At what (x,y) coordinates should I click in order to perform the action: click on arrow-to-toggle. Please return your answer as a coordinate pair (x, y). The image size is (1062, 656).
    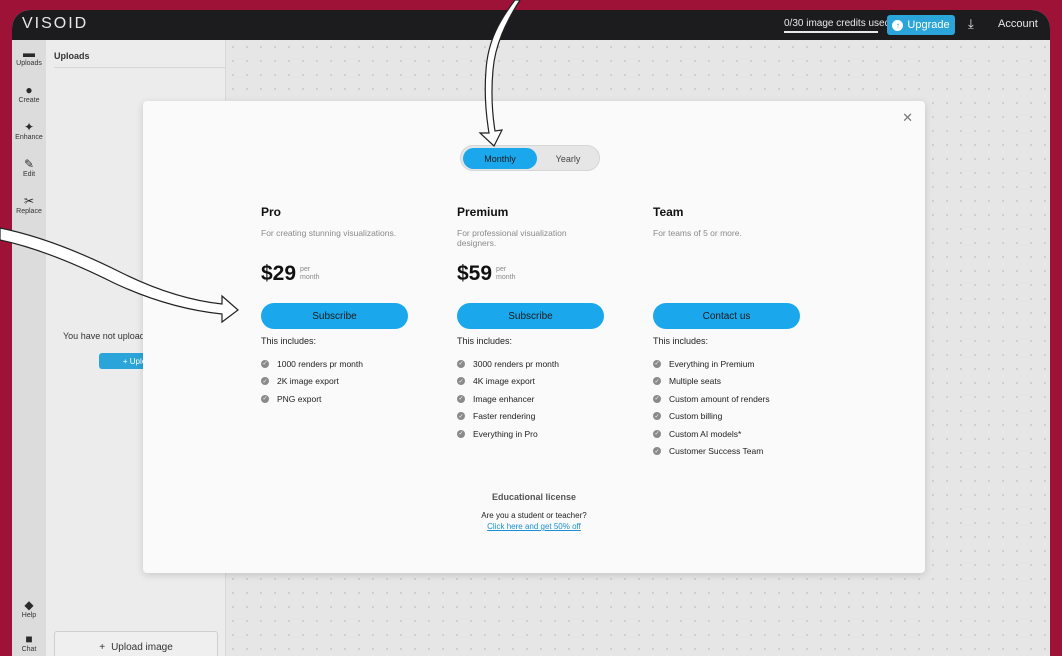
    Looking at the image, I should click on (499, 73).